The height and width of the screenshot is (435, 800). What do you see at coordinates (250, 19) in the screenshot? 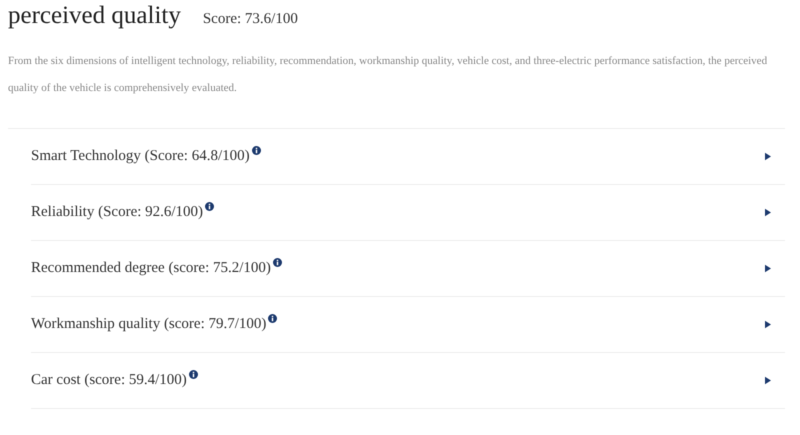
I see `overall-score: Score: 73.6/100` at bounding box center [250, 19].